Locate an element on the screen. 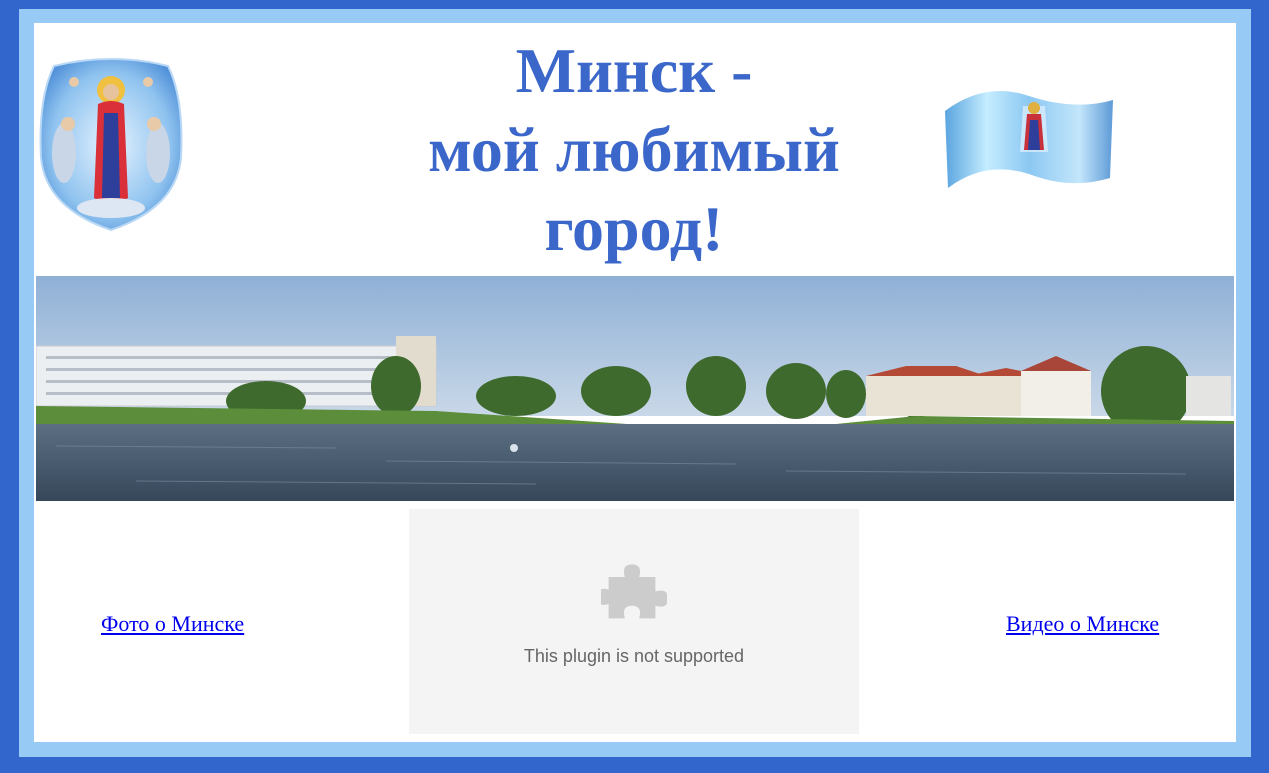  plugin-placeholder: This plugin is not supported is located at coordinates (634, 621).